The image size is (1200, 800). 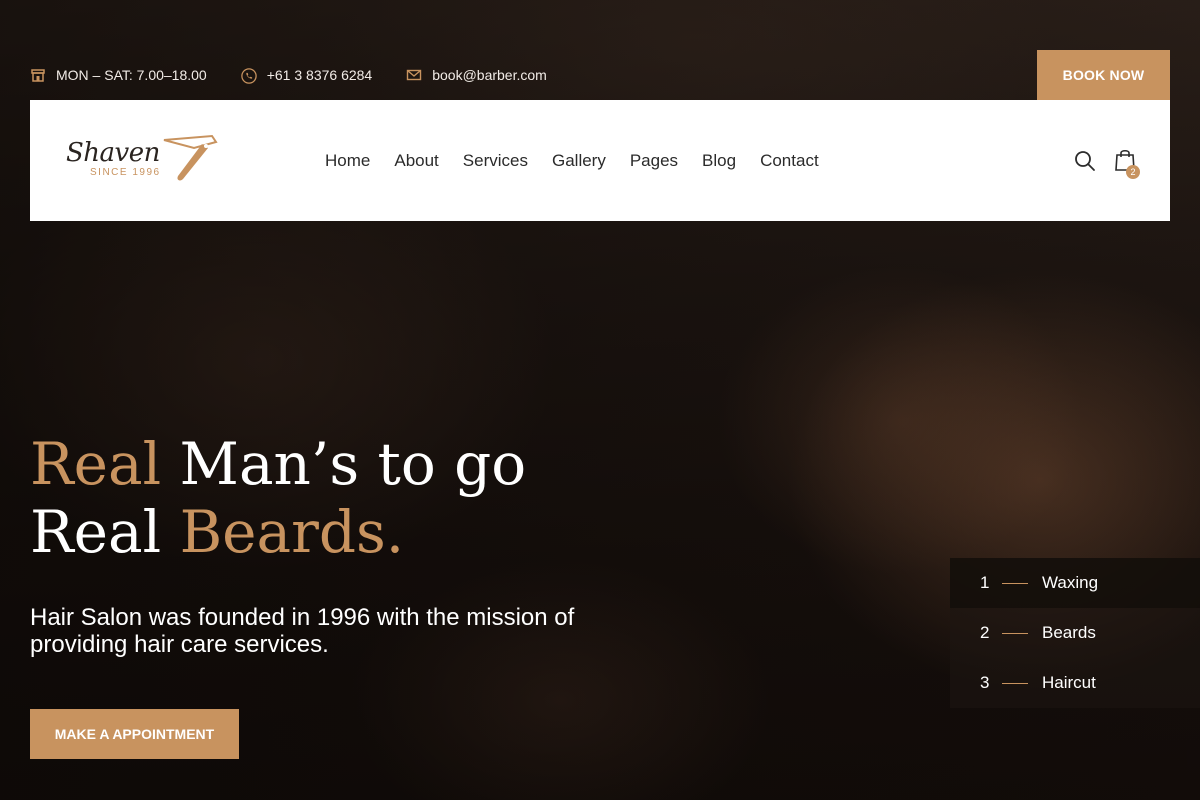 What do you see at coordinates (1128, 163) in the screenshot?
I see `cart-button: 2` at bounding box center [1128, 163].